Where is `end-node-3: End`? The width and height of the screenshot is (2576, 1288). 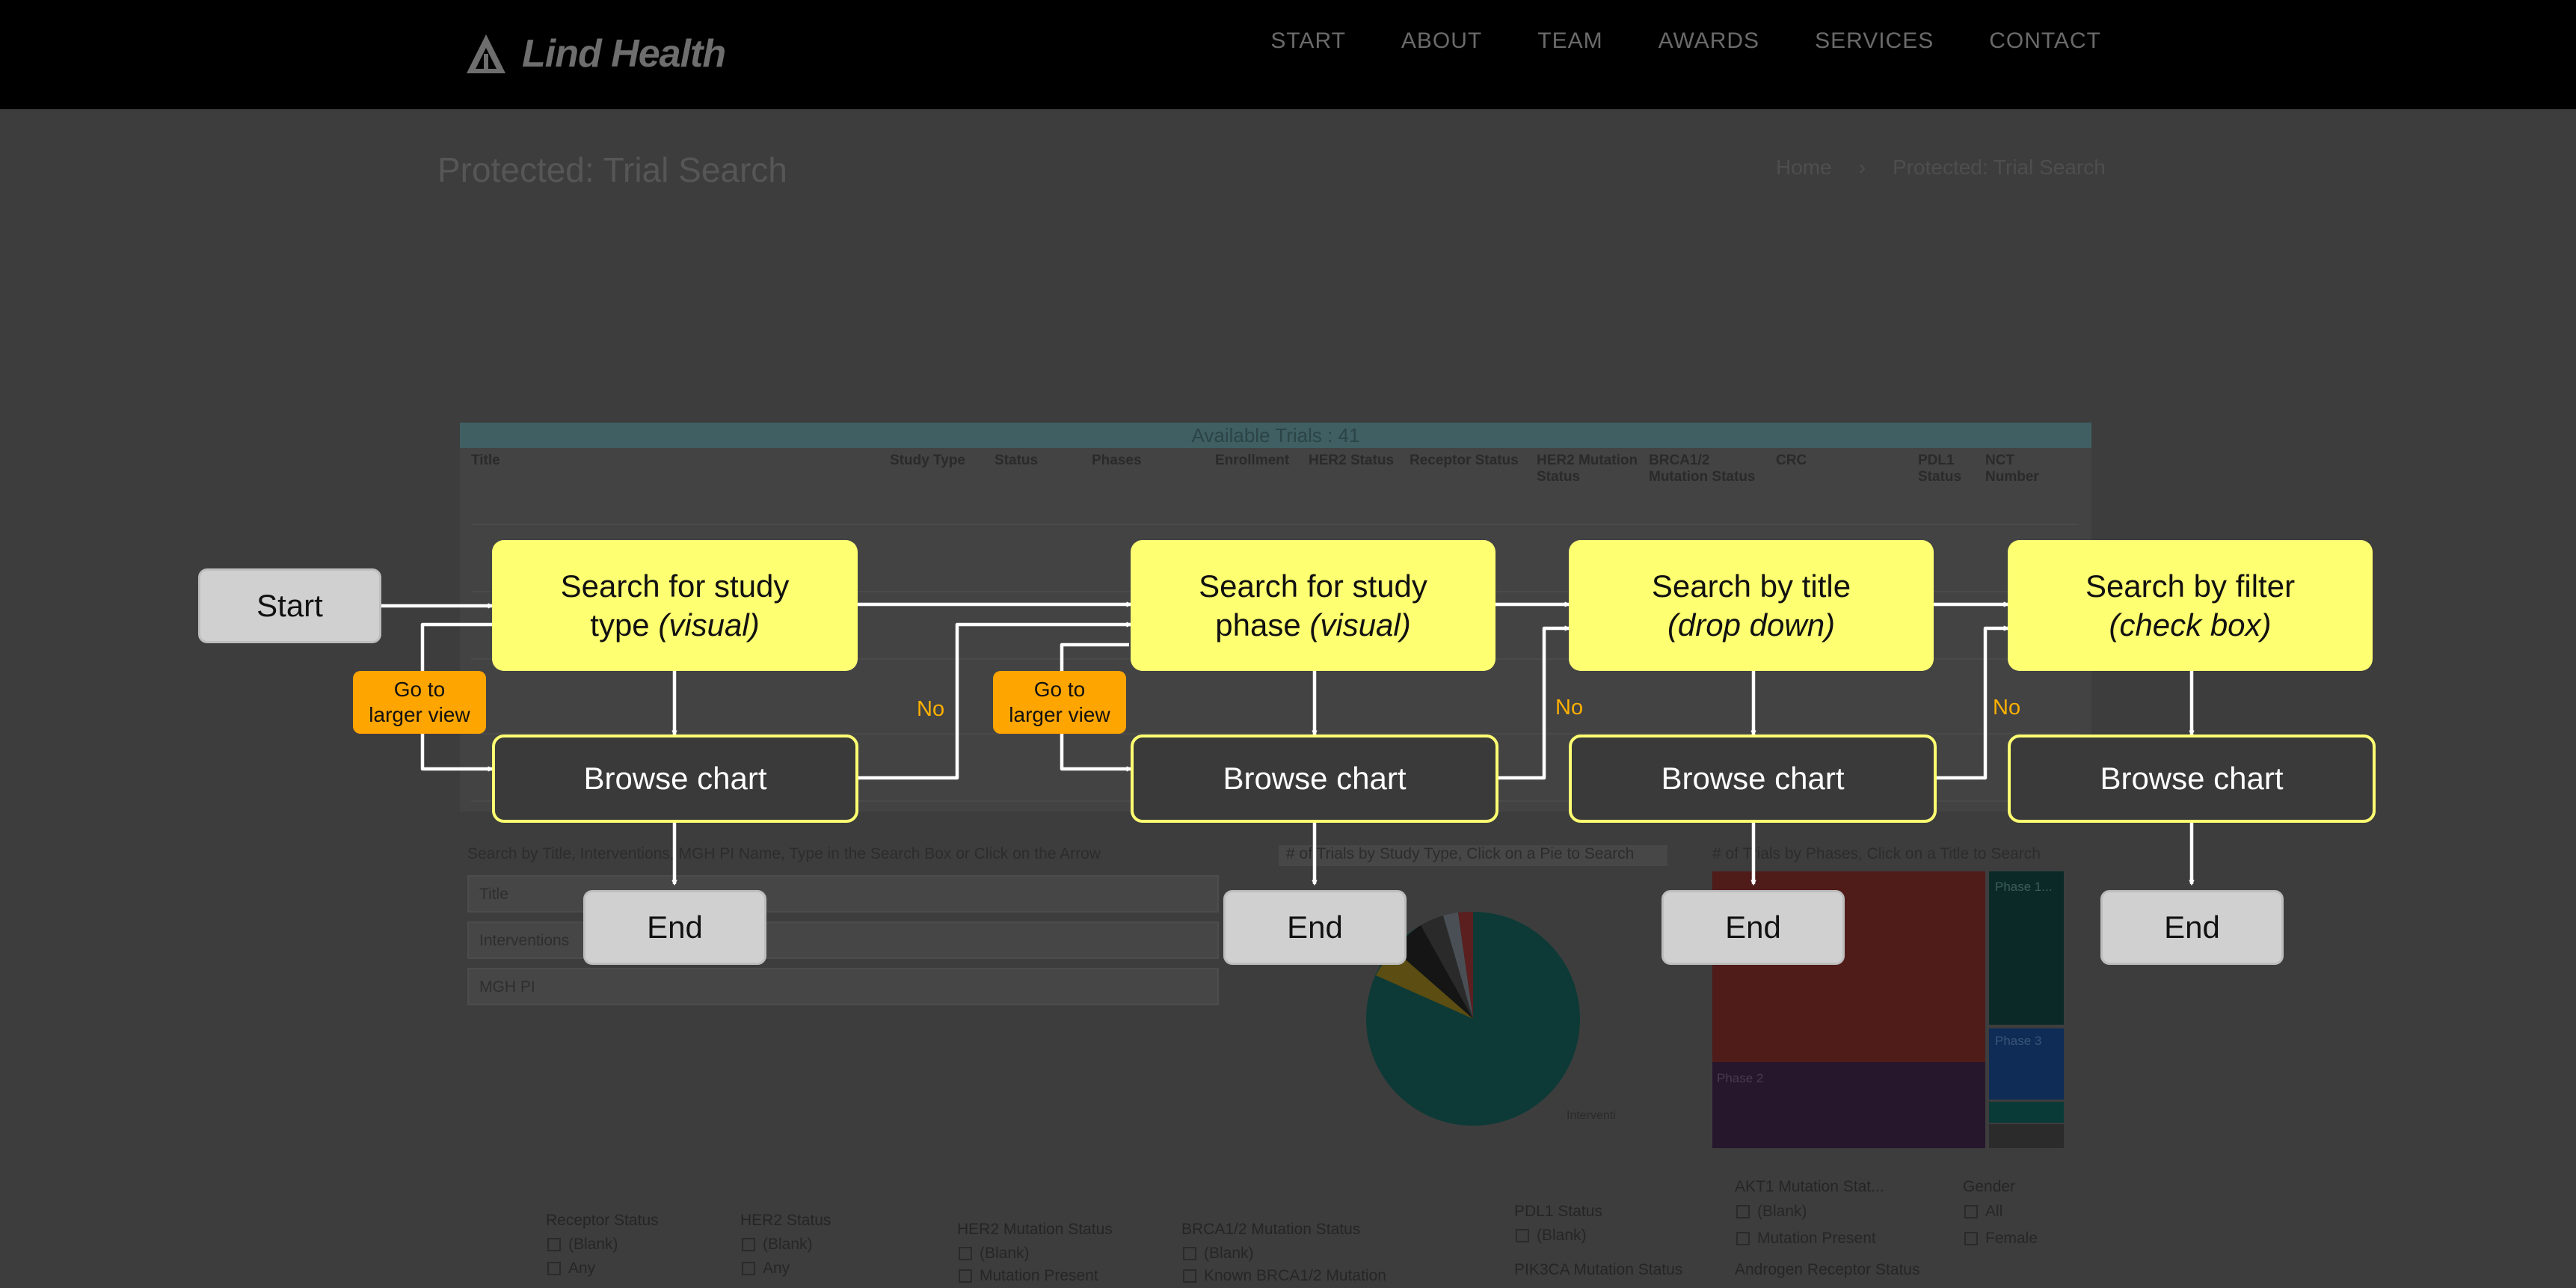 end-node-3: End is located at coordinates (1753, 927).